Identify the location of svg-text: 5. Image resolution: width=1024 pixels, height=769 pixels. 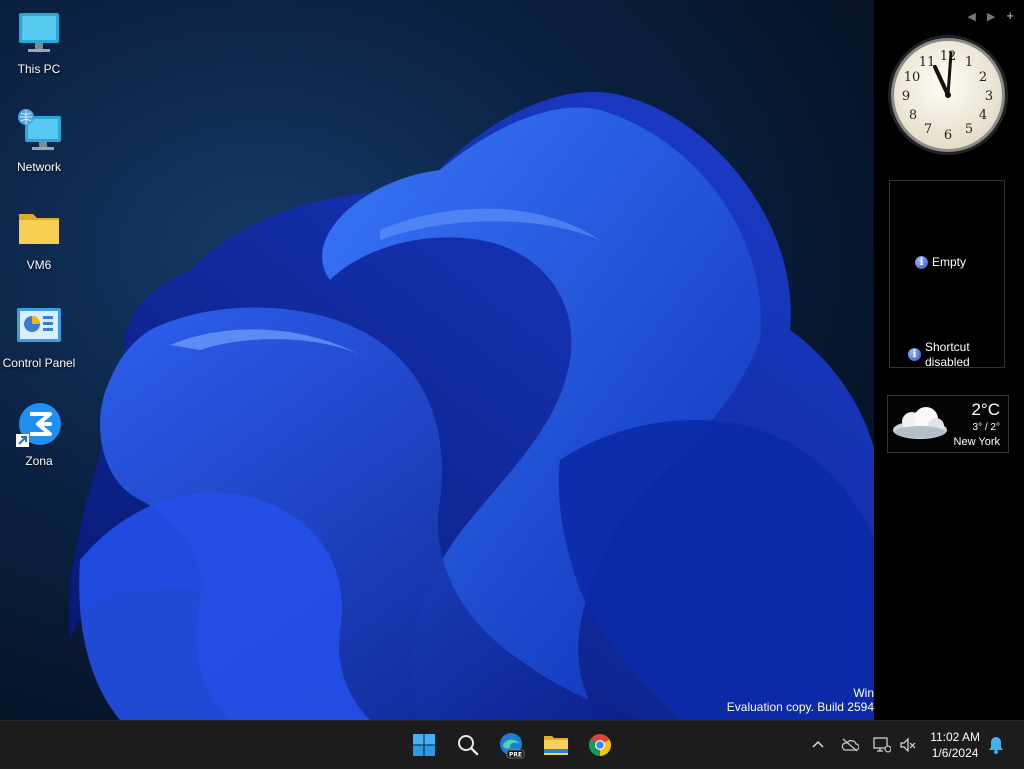
(969, 129).